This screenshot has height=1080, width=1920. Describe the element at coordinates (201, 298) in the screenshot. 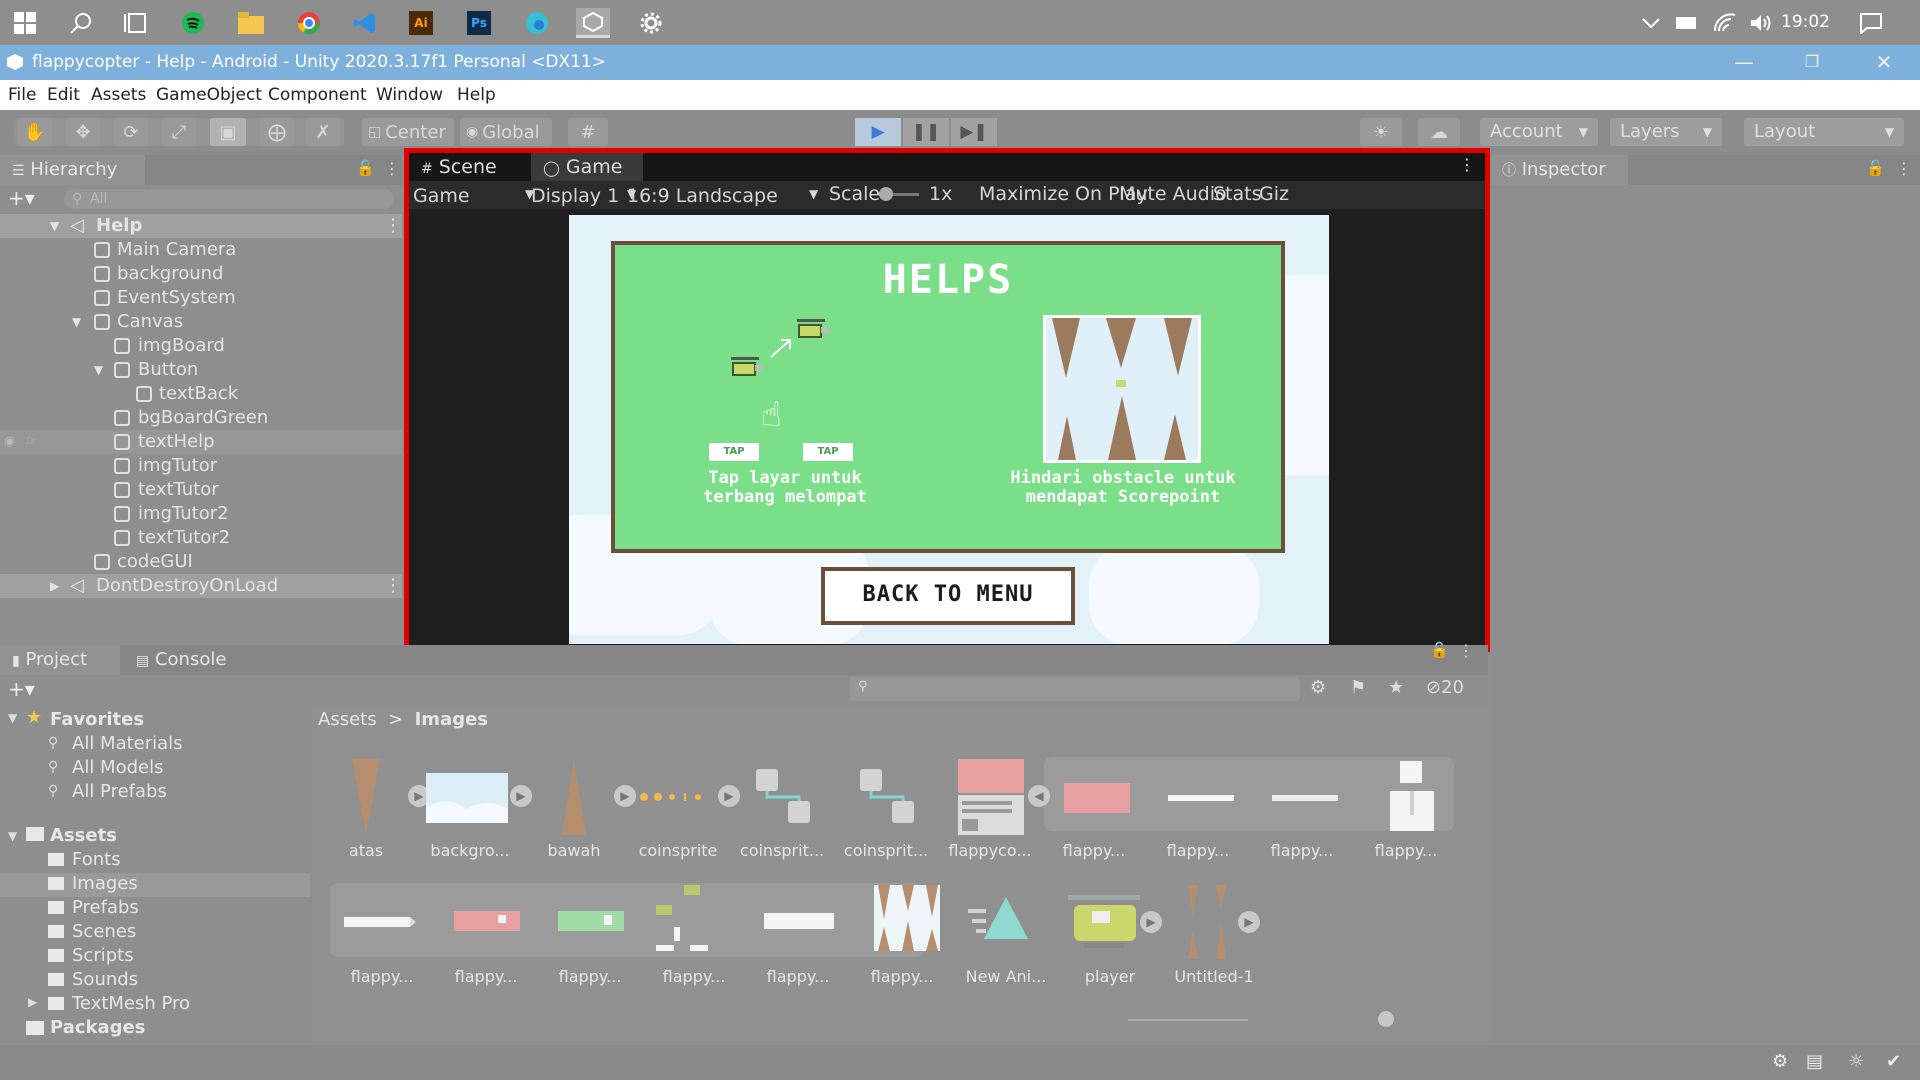

I see `hierarchy-item-eventsystem: EventSystem` at that location.